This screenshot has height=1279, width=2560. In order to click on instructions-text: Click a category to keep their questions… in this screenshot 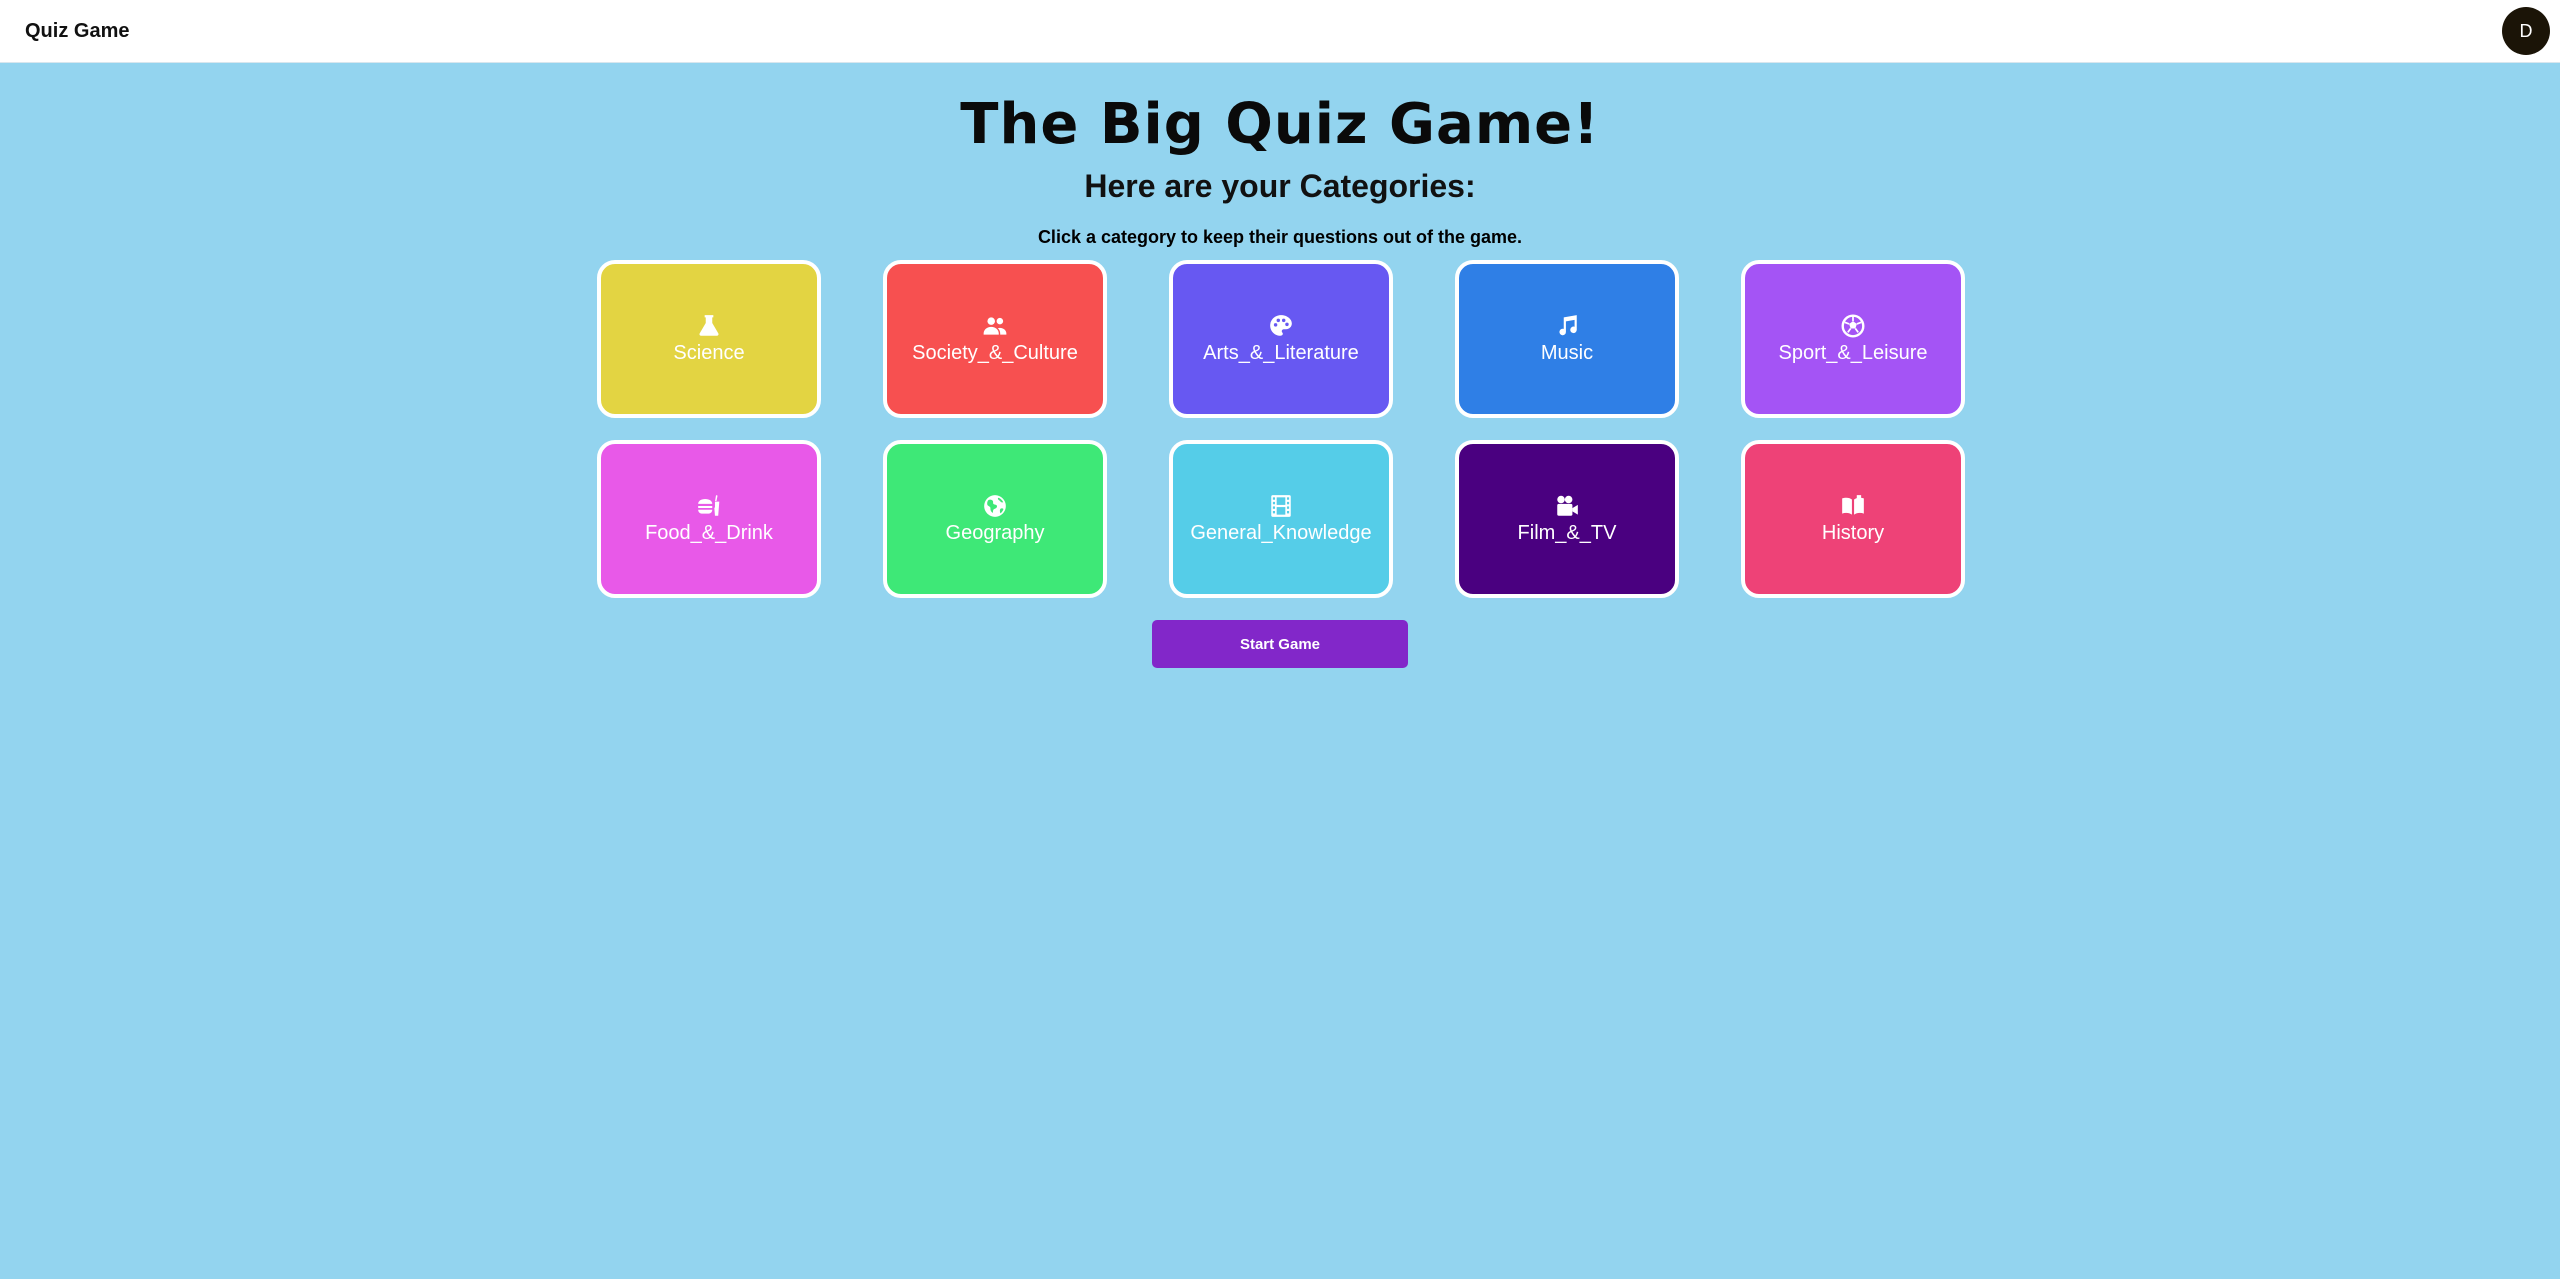, I will do `click(1280, 237)`.